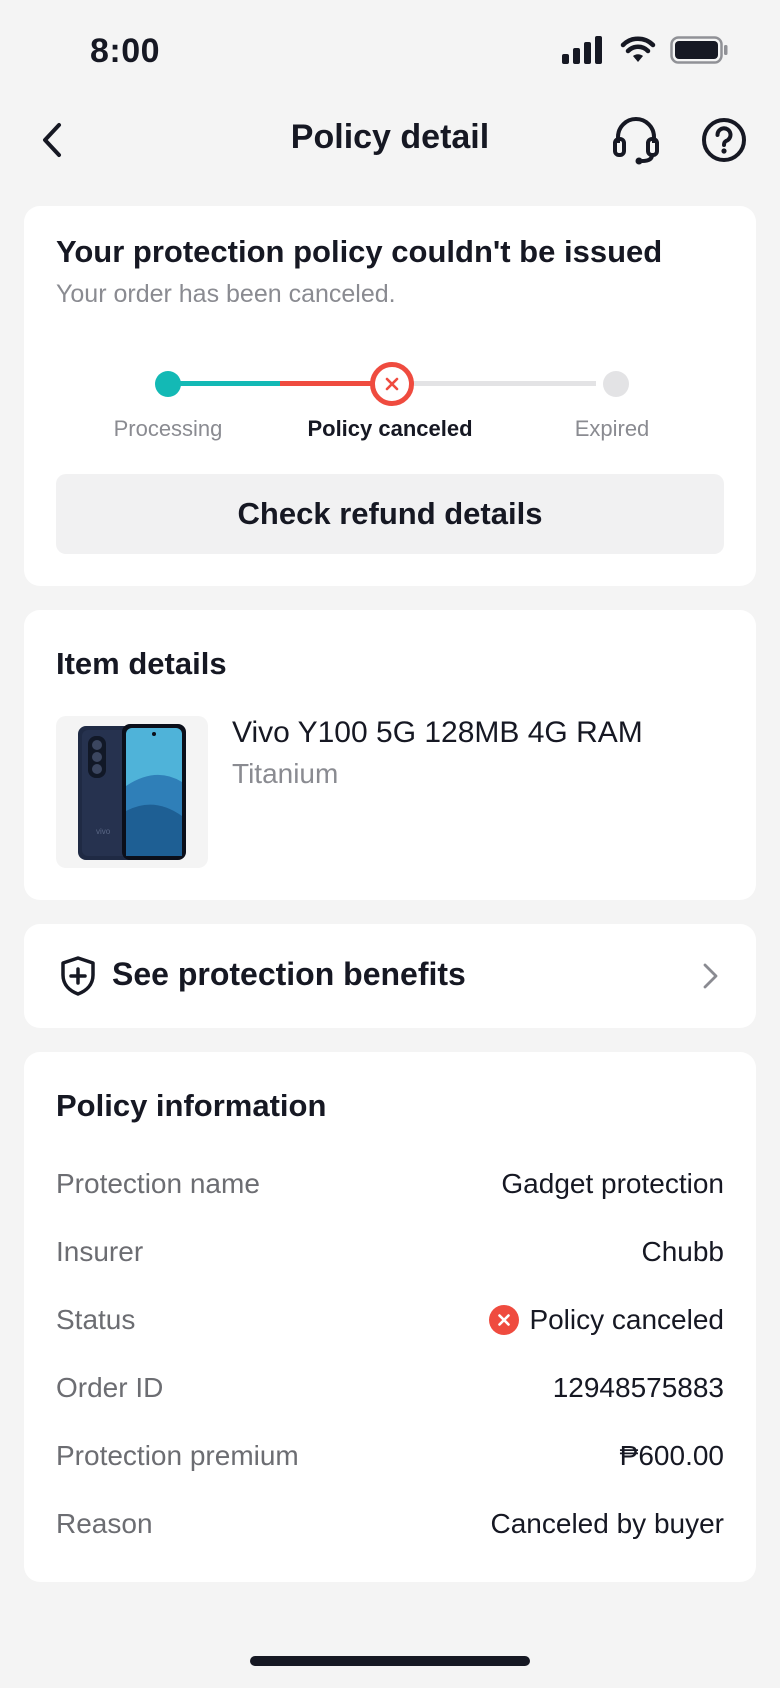 The image size is (780, 1688). I want to click on info-key: Protection name, so click(158, 1183).